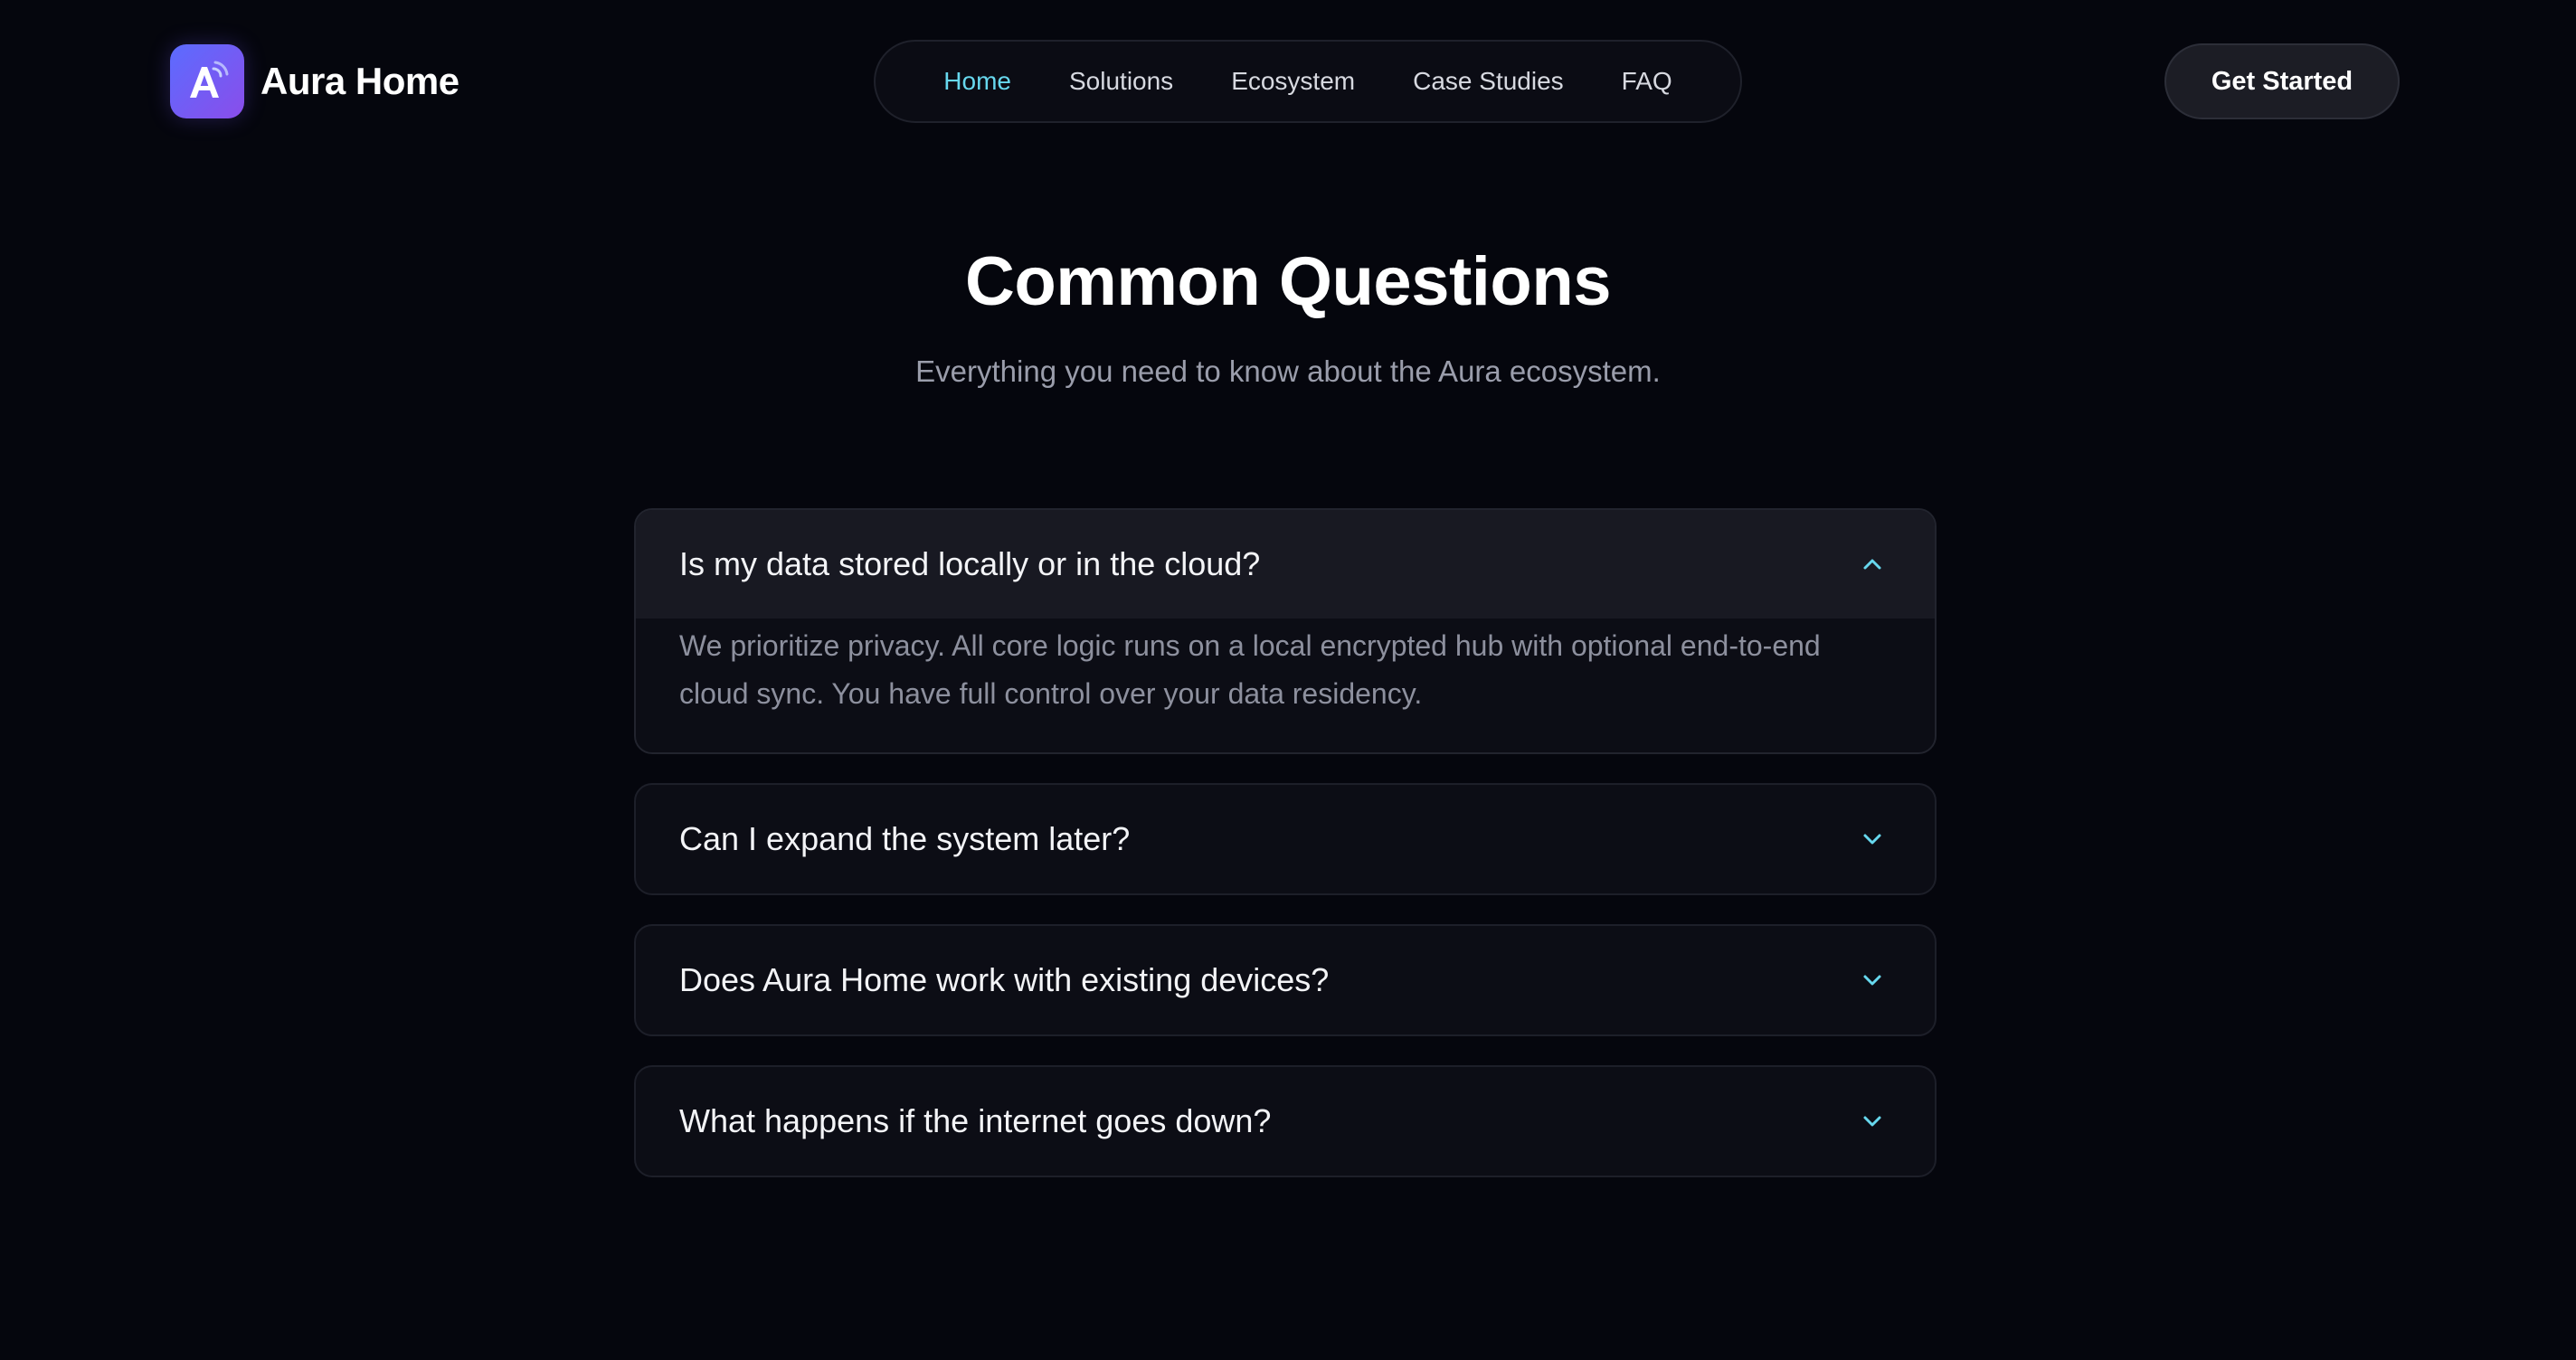 The width and height of the screenshot is (2576, 1360). What do you see at coordinates (207, 81) in the screenshot?
I see `aura-logo-icon` at bounding box center [207, 81].